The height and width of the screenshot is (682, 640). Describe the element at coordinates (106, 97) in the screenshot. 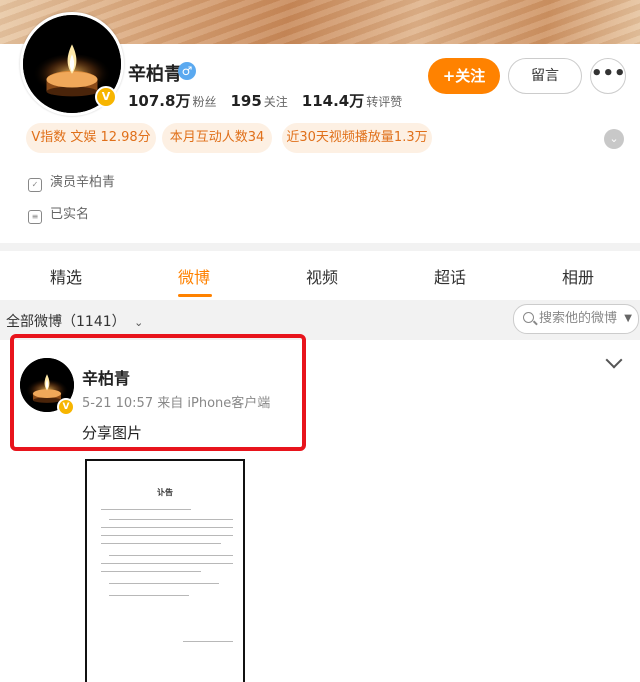

I see `verified-badge-icon: V` at that location.